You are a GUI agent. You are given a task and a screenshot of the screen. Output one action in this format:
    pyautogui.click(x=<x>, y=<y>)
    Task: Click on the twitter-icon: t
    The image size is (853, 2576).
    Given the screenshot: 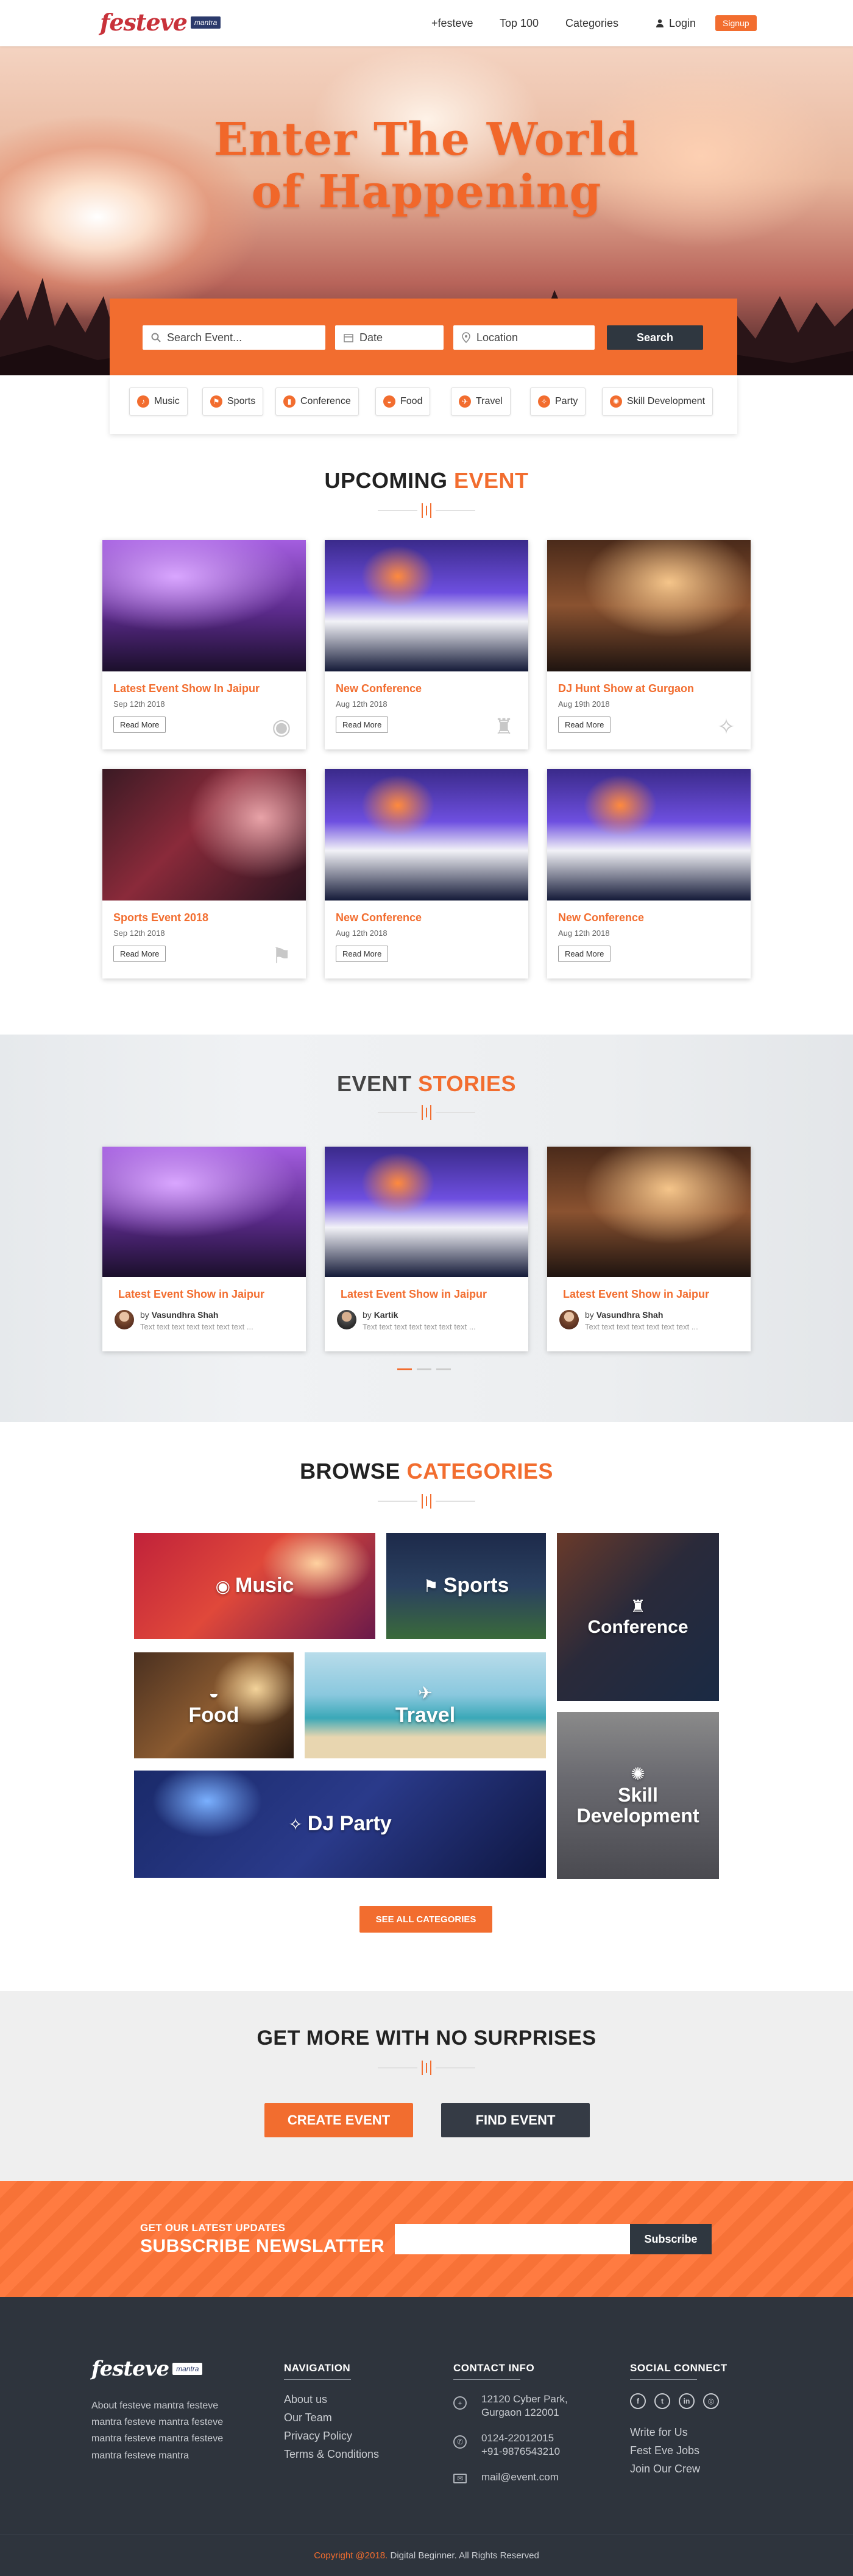 What is the action you would take?
    pyautogui.click(x=662, y=2401)
    